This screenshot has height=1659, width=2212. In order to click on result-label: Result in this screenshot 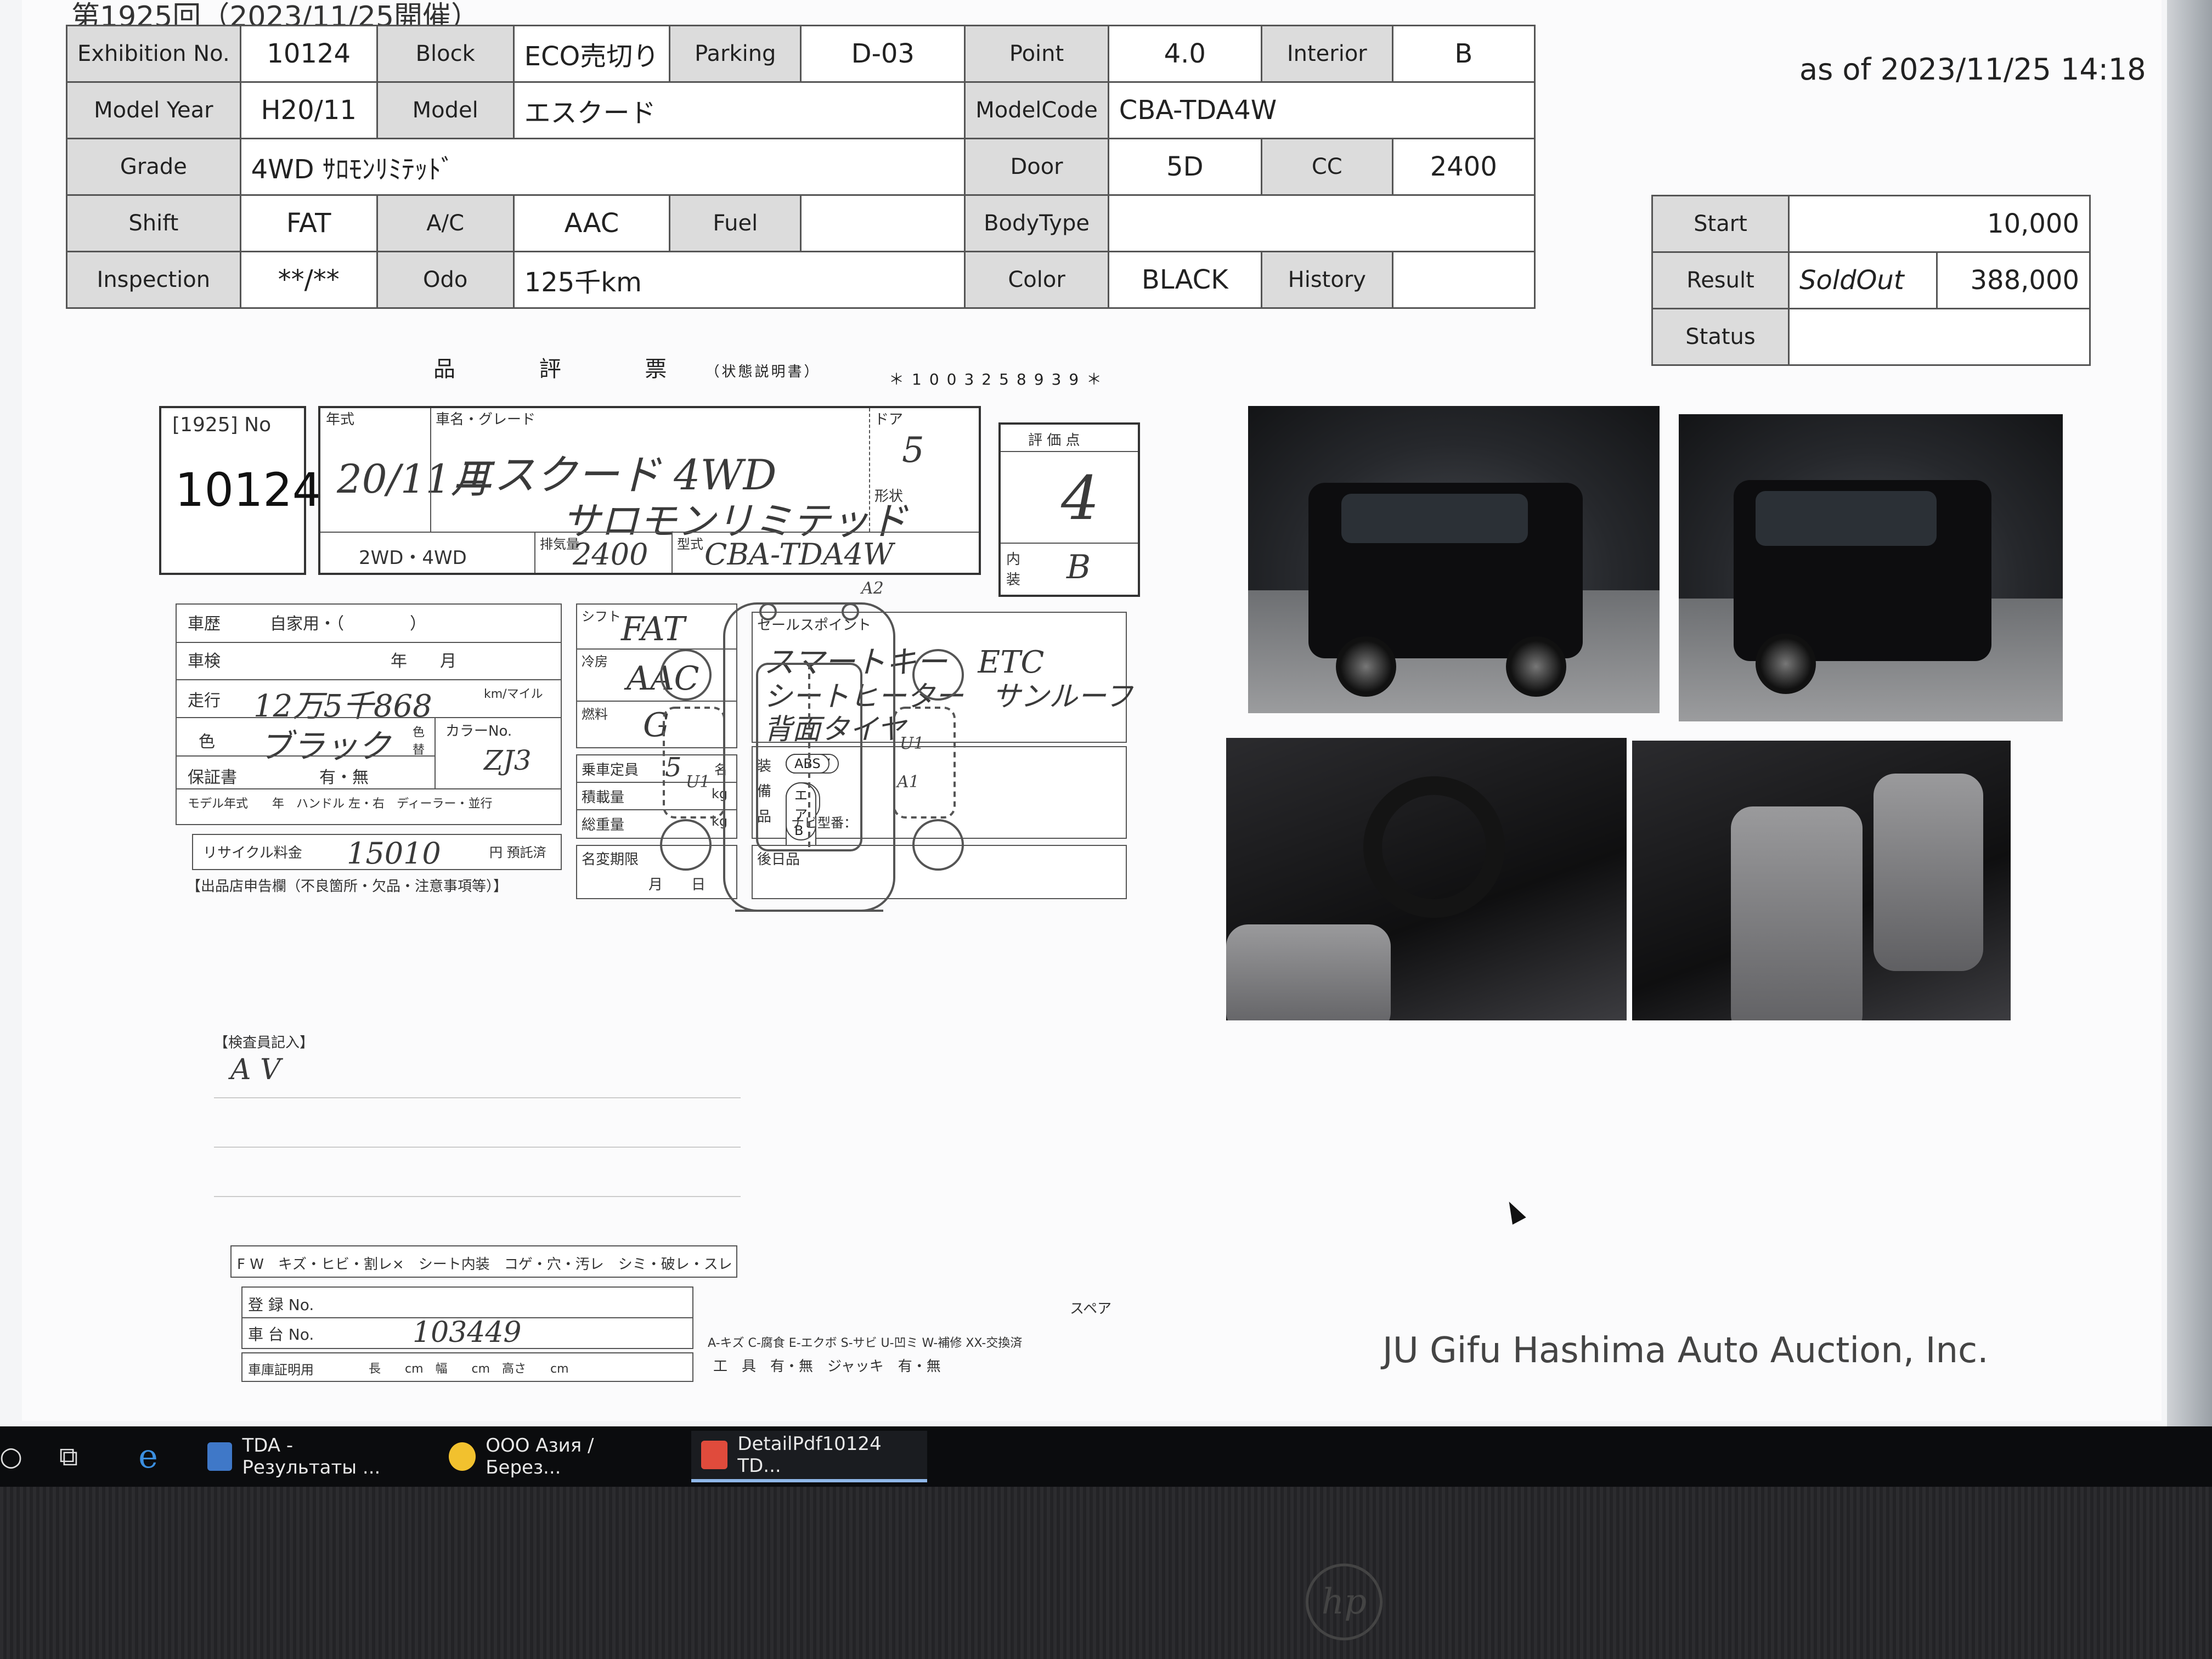, I will do `click(1720, 280)`.